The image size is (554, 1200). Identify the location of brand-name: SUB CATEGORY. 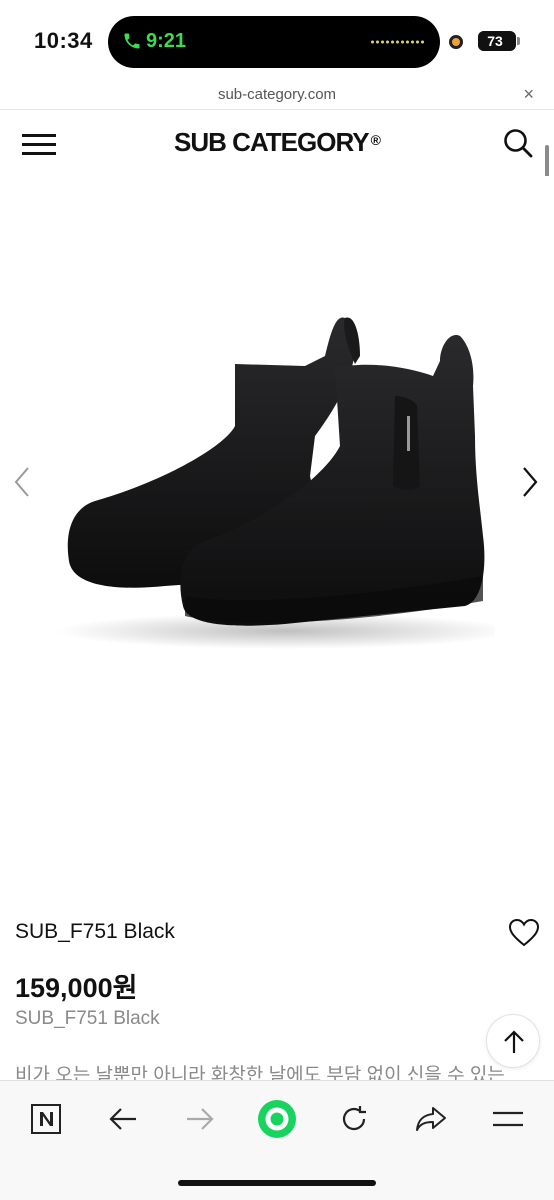
(272, 142).